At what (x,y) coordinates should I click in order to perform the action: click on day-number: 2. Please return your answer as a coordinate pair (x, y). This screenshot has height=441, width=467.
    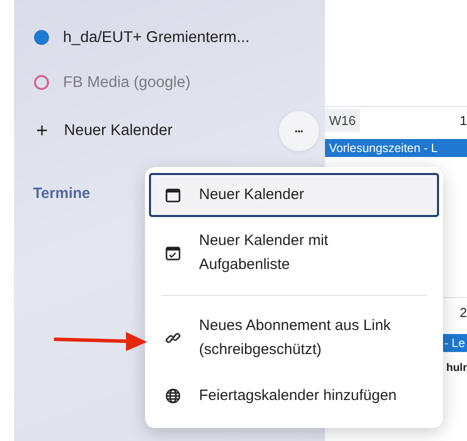
    Looking at the image, I should click on (463, 312).